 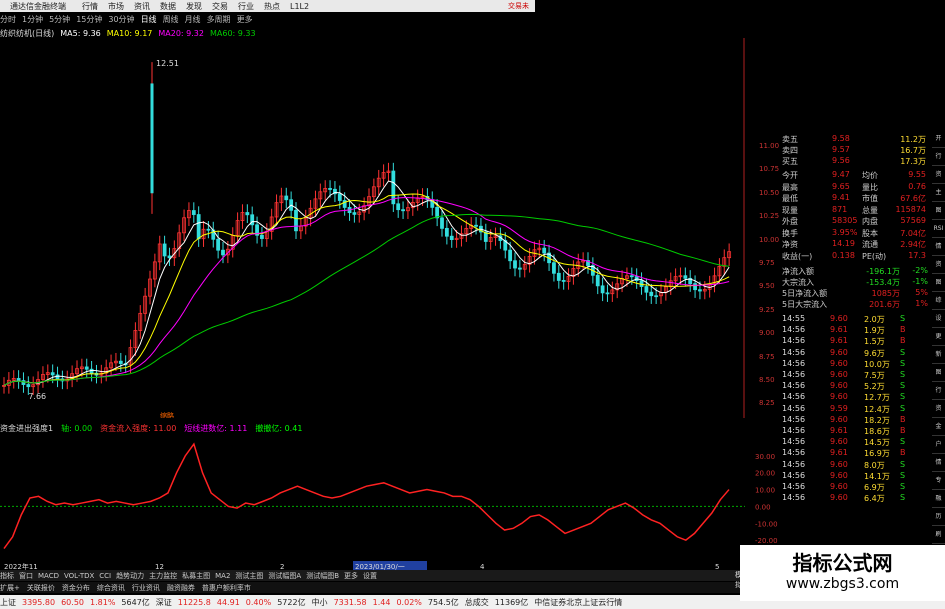 What do you see at coordinates (245, 19) in the screenshot?
I see `period-tab-9: 更多` at bounding box center [245, 19].